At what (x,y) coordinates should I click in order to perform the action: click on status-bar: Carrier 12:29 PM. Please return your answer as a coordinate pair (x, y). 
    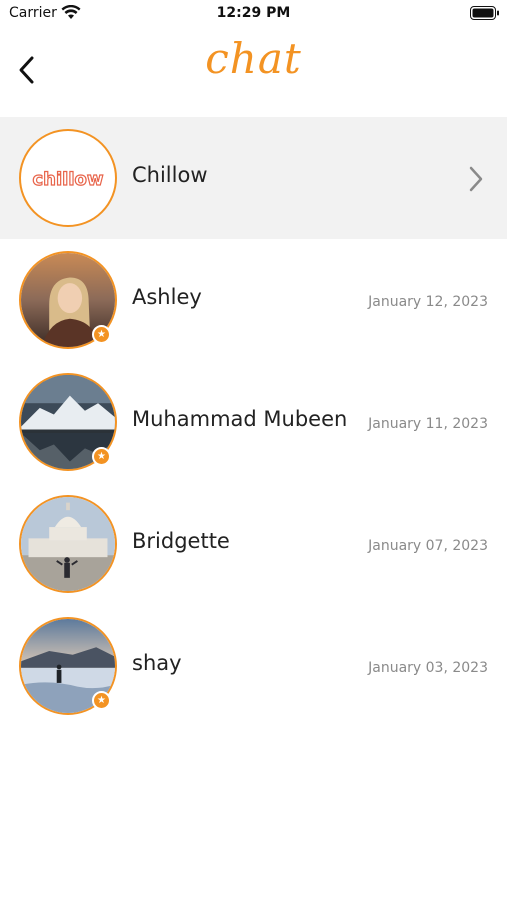
    Looking at the image, I should click on (253, 14).